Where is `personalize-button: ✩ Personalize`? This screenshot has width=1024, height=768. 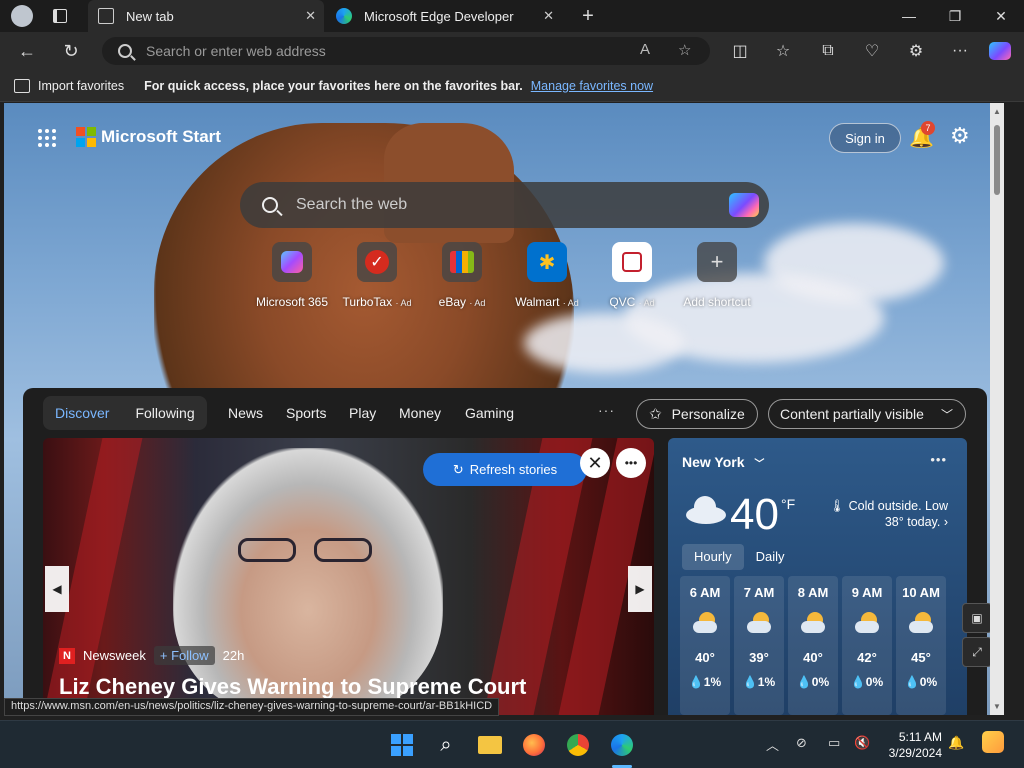 personalize-button: ✩ Personalize is located at coordinates (697, 414).